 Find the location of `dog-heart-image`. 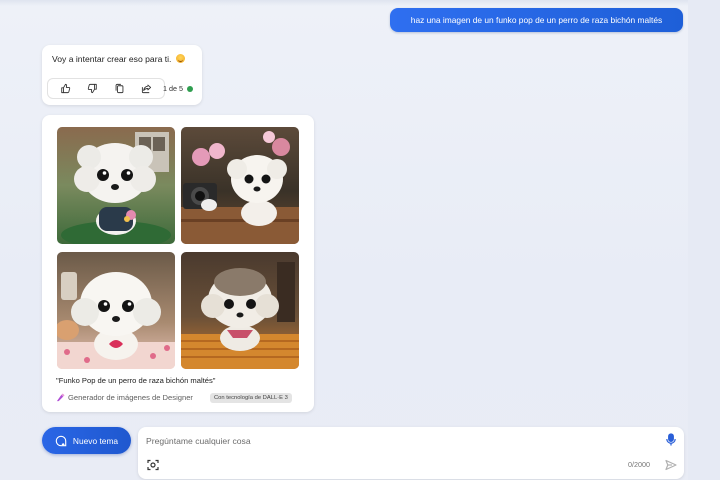

dog-heart-image is located at coordinates (116, 310).